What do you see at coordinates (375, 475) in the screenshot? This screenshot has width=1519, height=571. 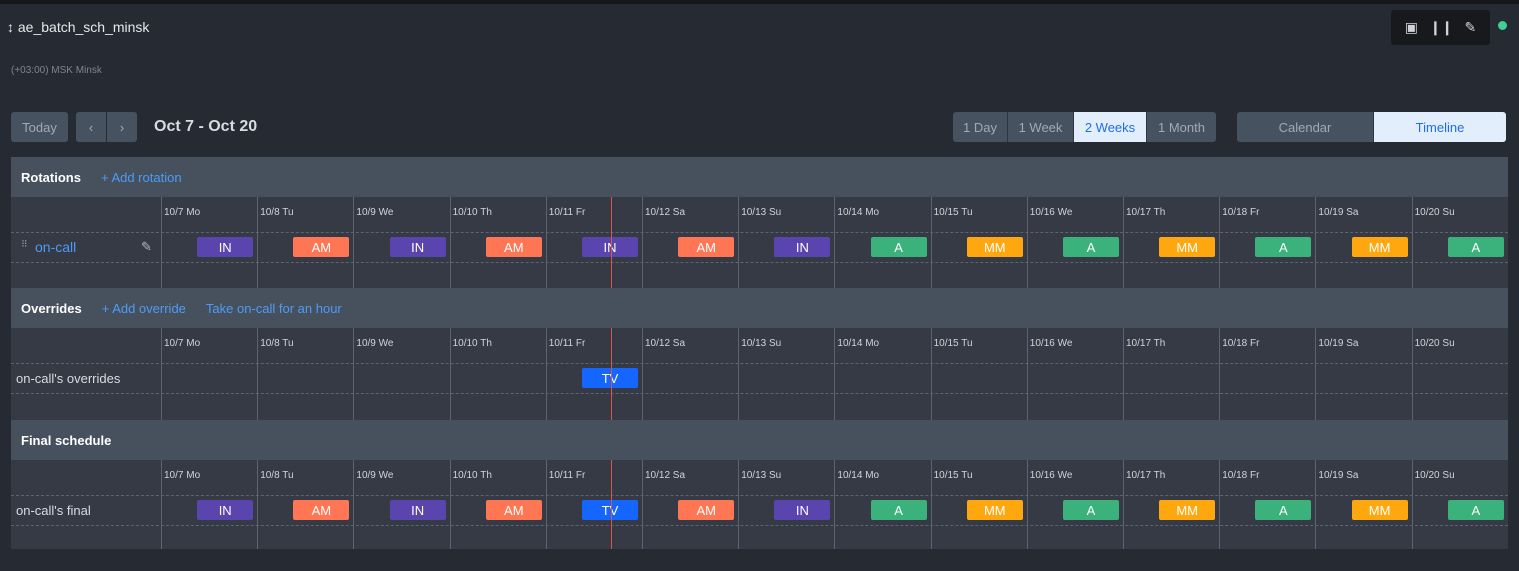 I see `day-header: 10/9 We` at bounding box center [375, 475].